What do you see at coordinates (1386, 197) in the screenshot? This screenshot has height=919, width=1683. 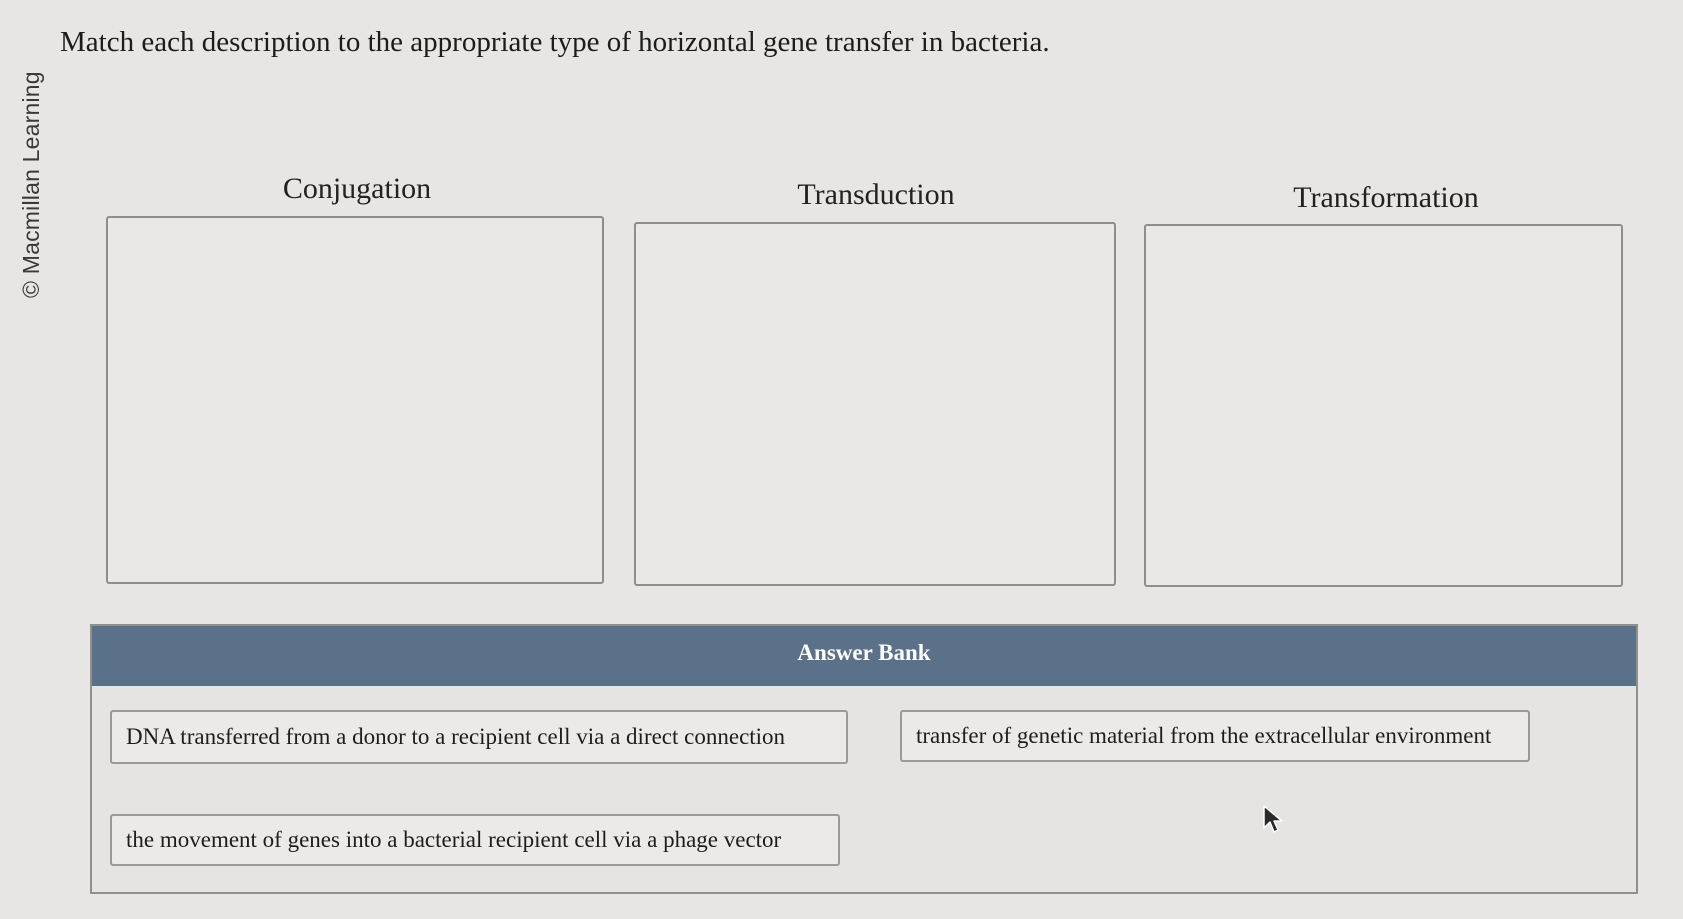 I see `target-title-transformation: Transformation` at bounding box center [1386, 197].